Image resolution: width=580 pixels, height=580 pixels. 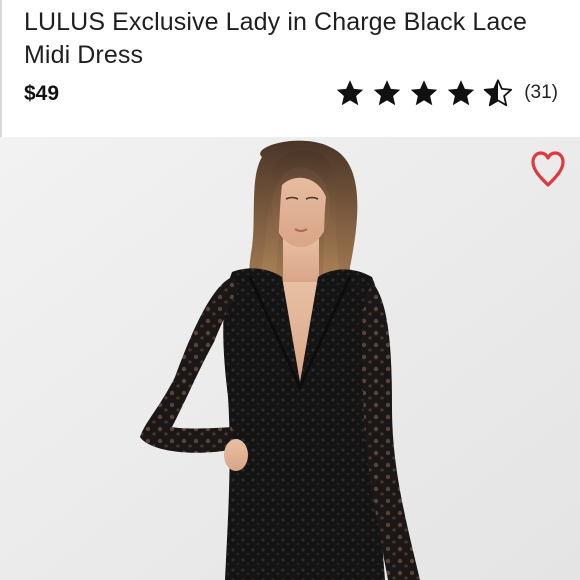 What do you see at coordinates (548, 170) in the screenshot?
I see `favorite-heart-icon` at bounding box center [548, 170].